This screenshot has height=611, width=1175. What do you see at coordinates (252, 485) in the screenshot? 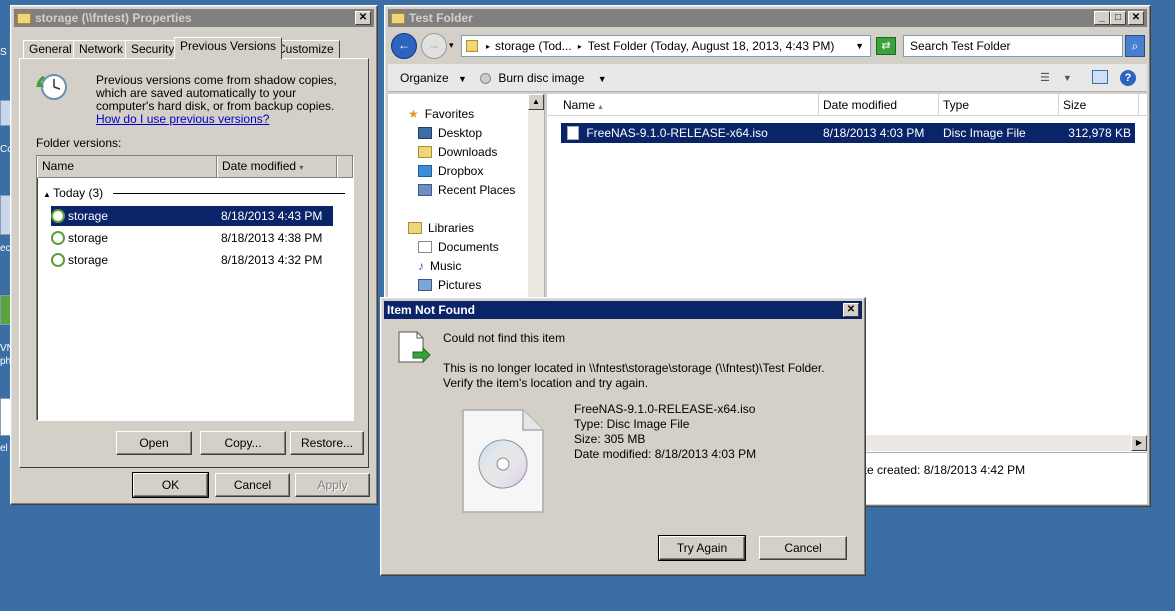
I see `cancel-button: Cancel` at bounding box center [252, 485].